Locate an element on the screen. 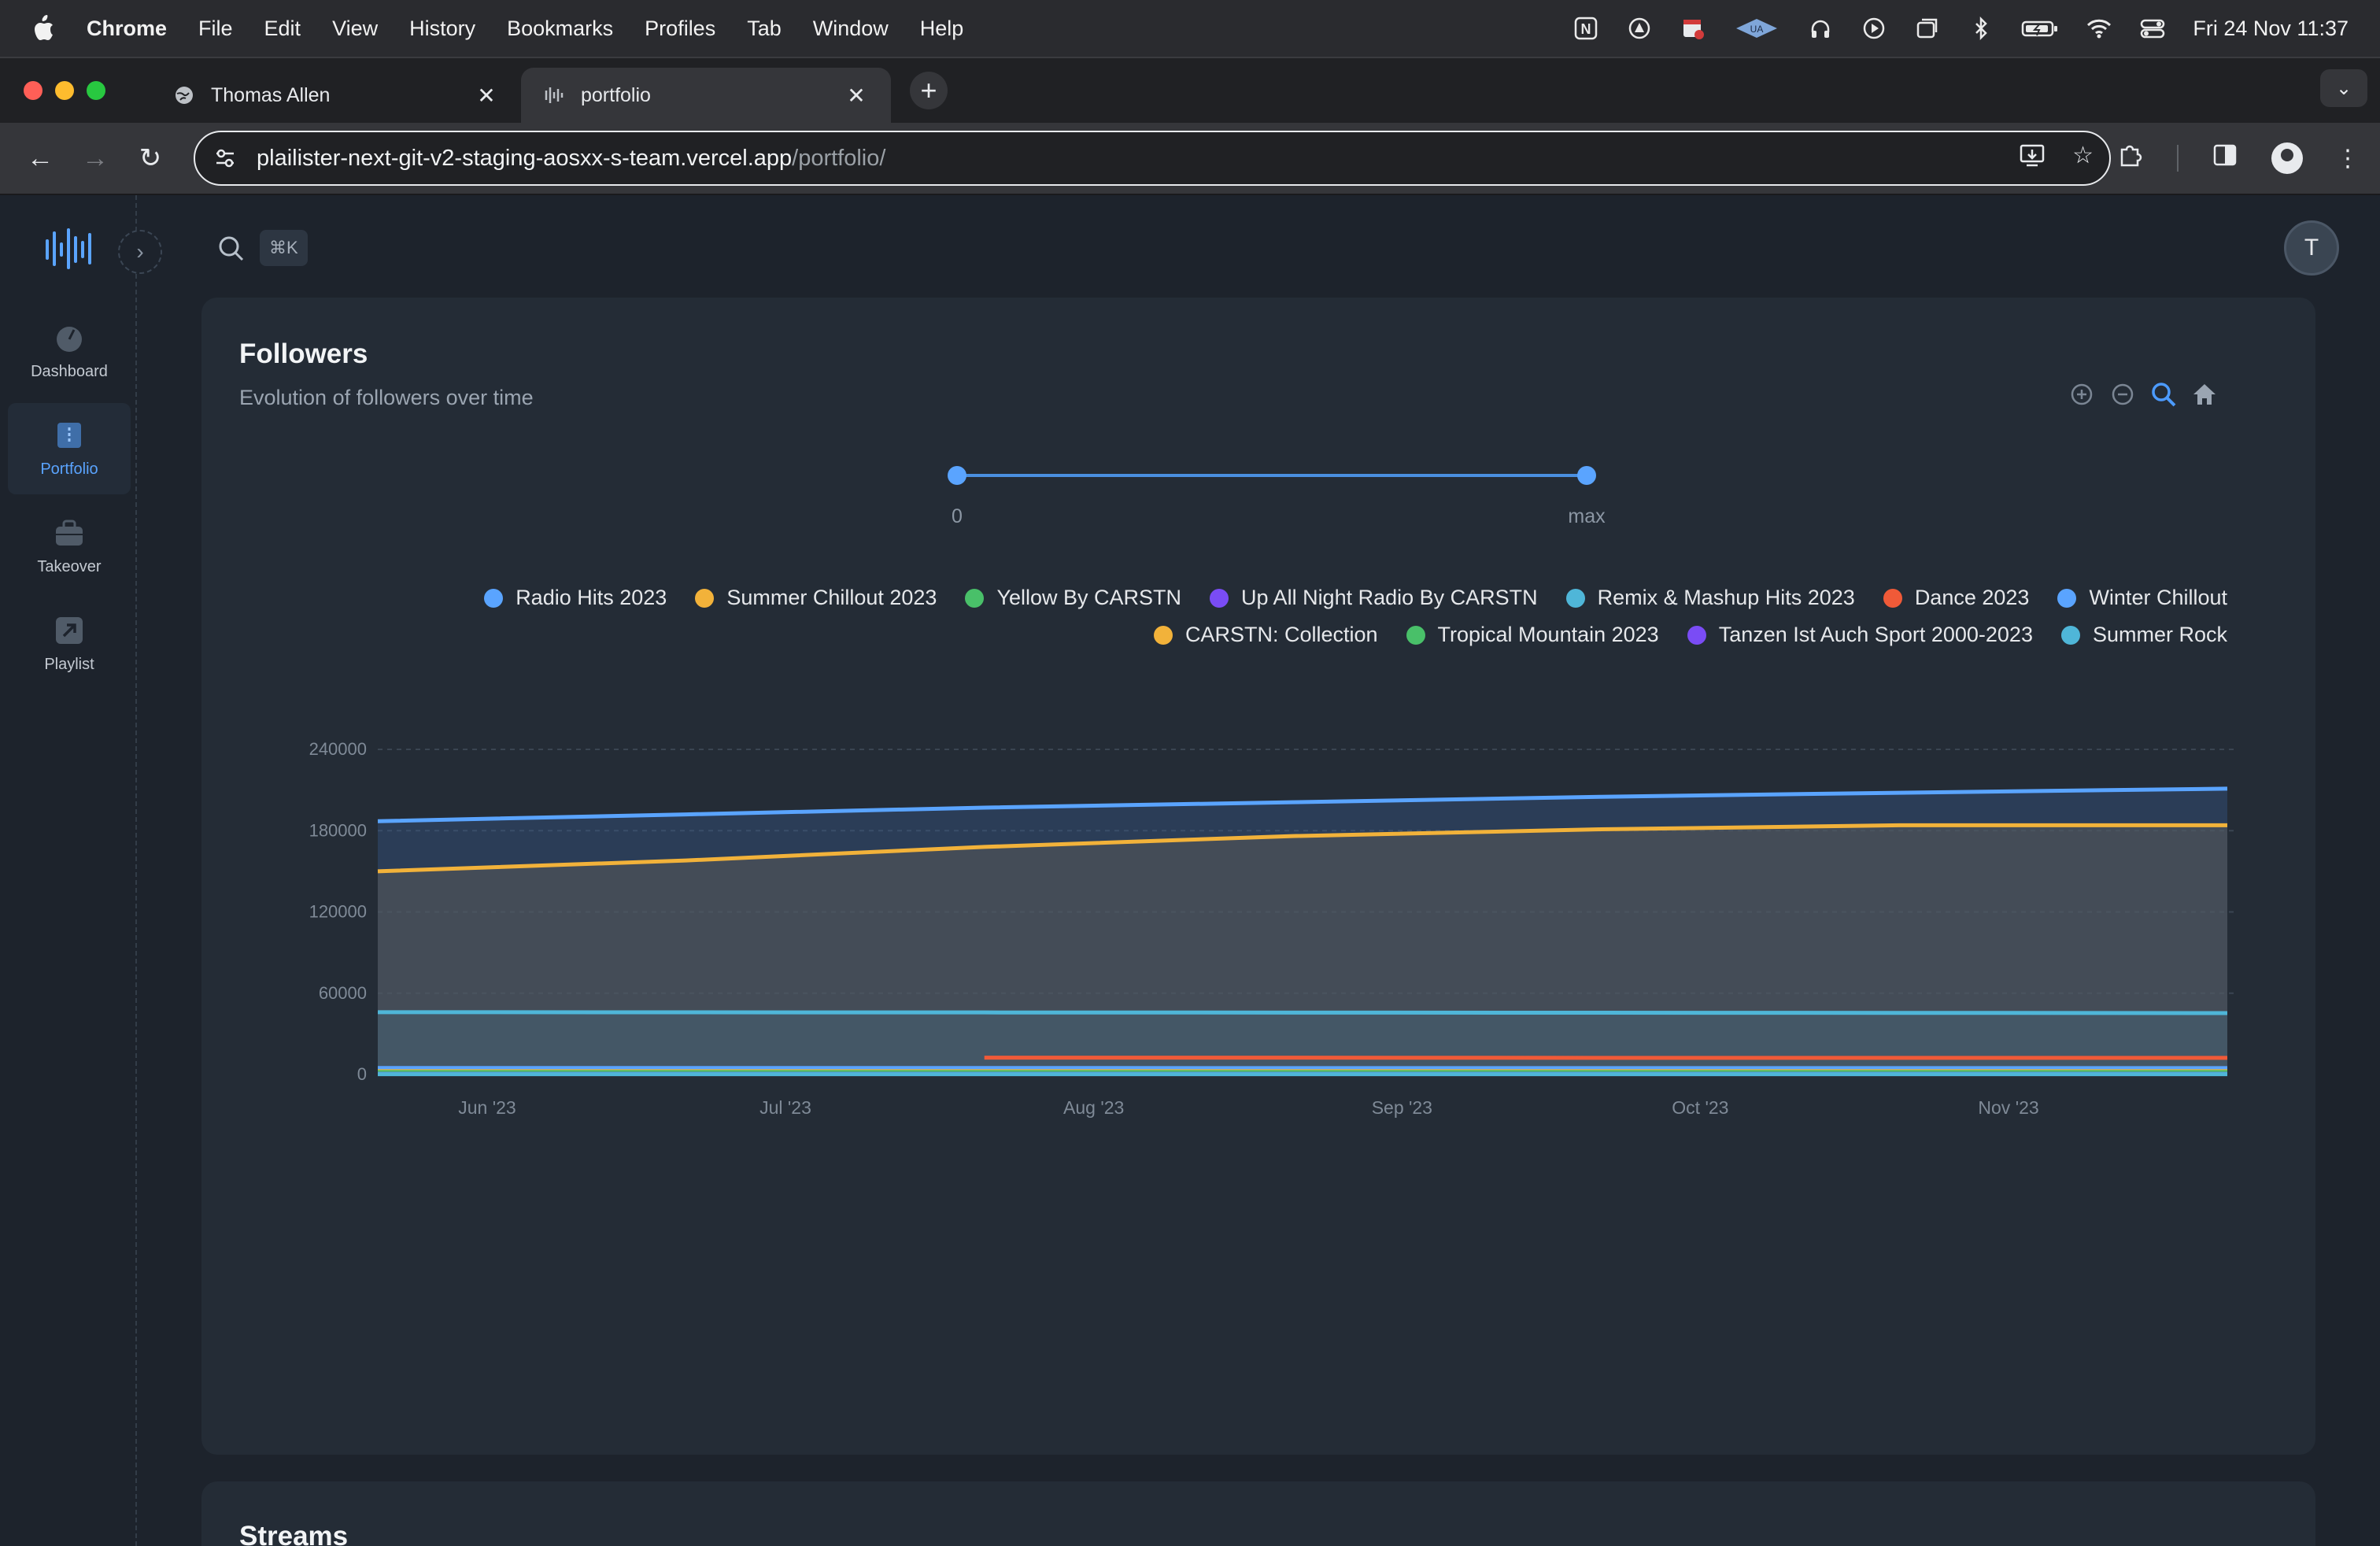 This screenshot has height=1546, width=2380. apple-logo-icon is located at coordinates (43, 28).